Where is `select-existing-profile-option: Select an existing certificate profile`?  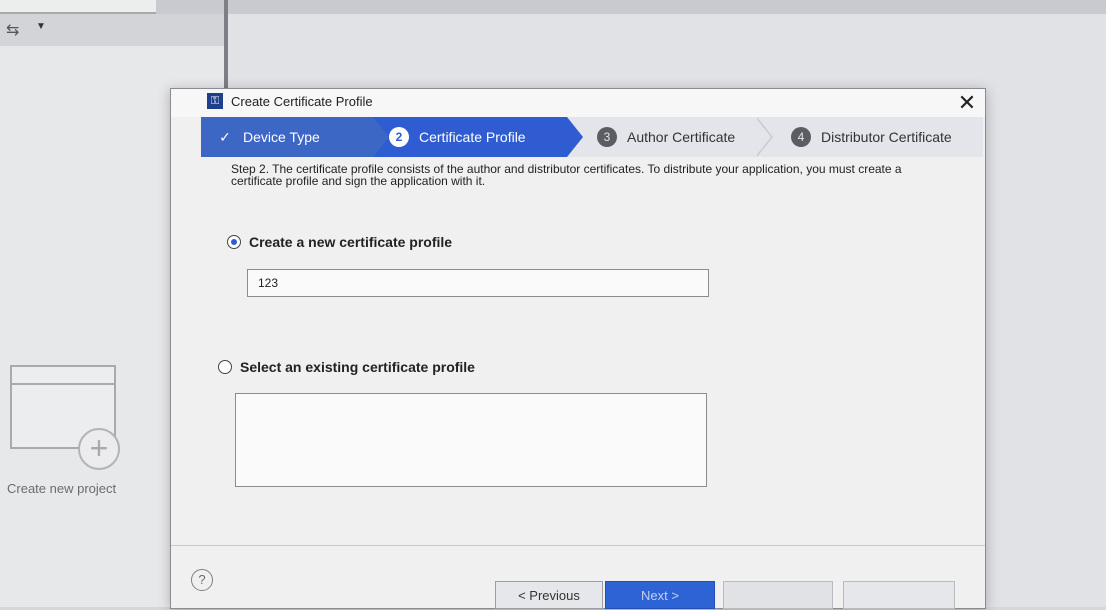
select-existing-profile-option: Select an existing certificate profile is located at coordinates (346, 367).